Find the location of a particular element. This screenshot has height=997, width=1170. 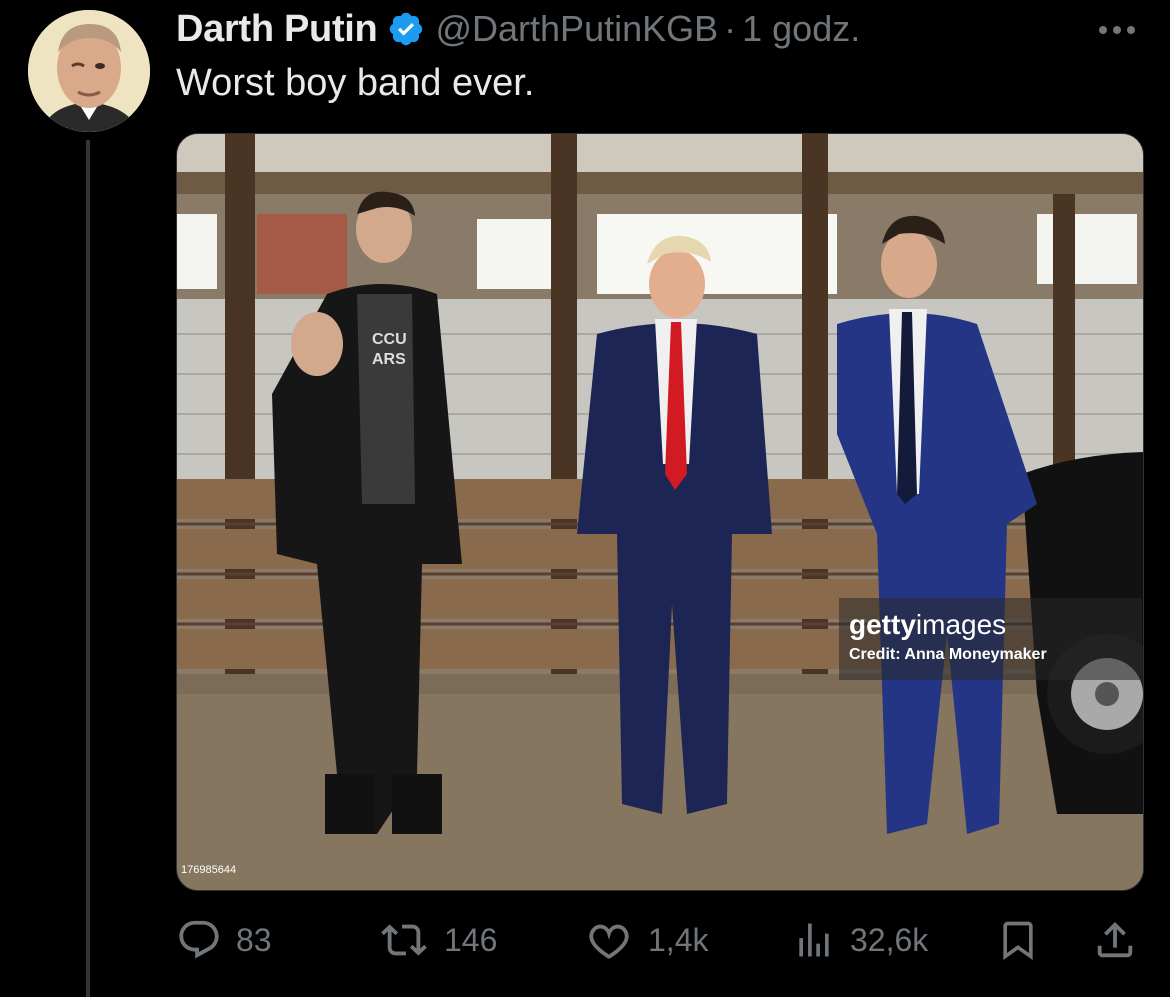

verified-badge-icon is located at coordinates (406, 29).